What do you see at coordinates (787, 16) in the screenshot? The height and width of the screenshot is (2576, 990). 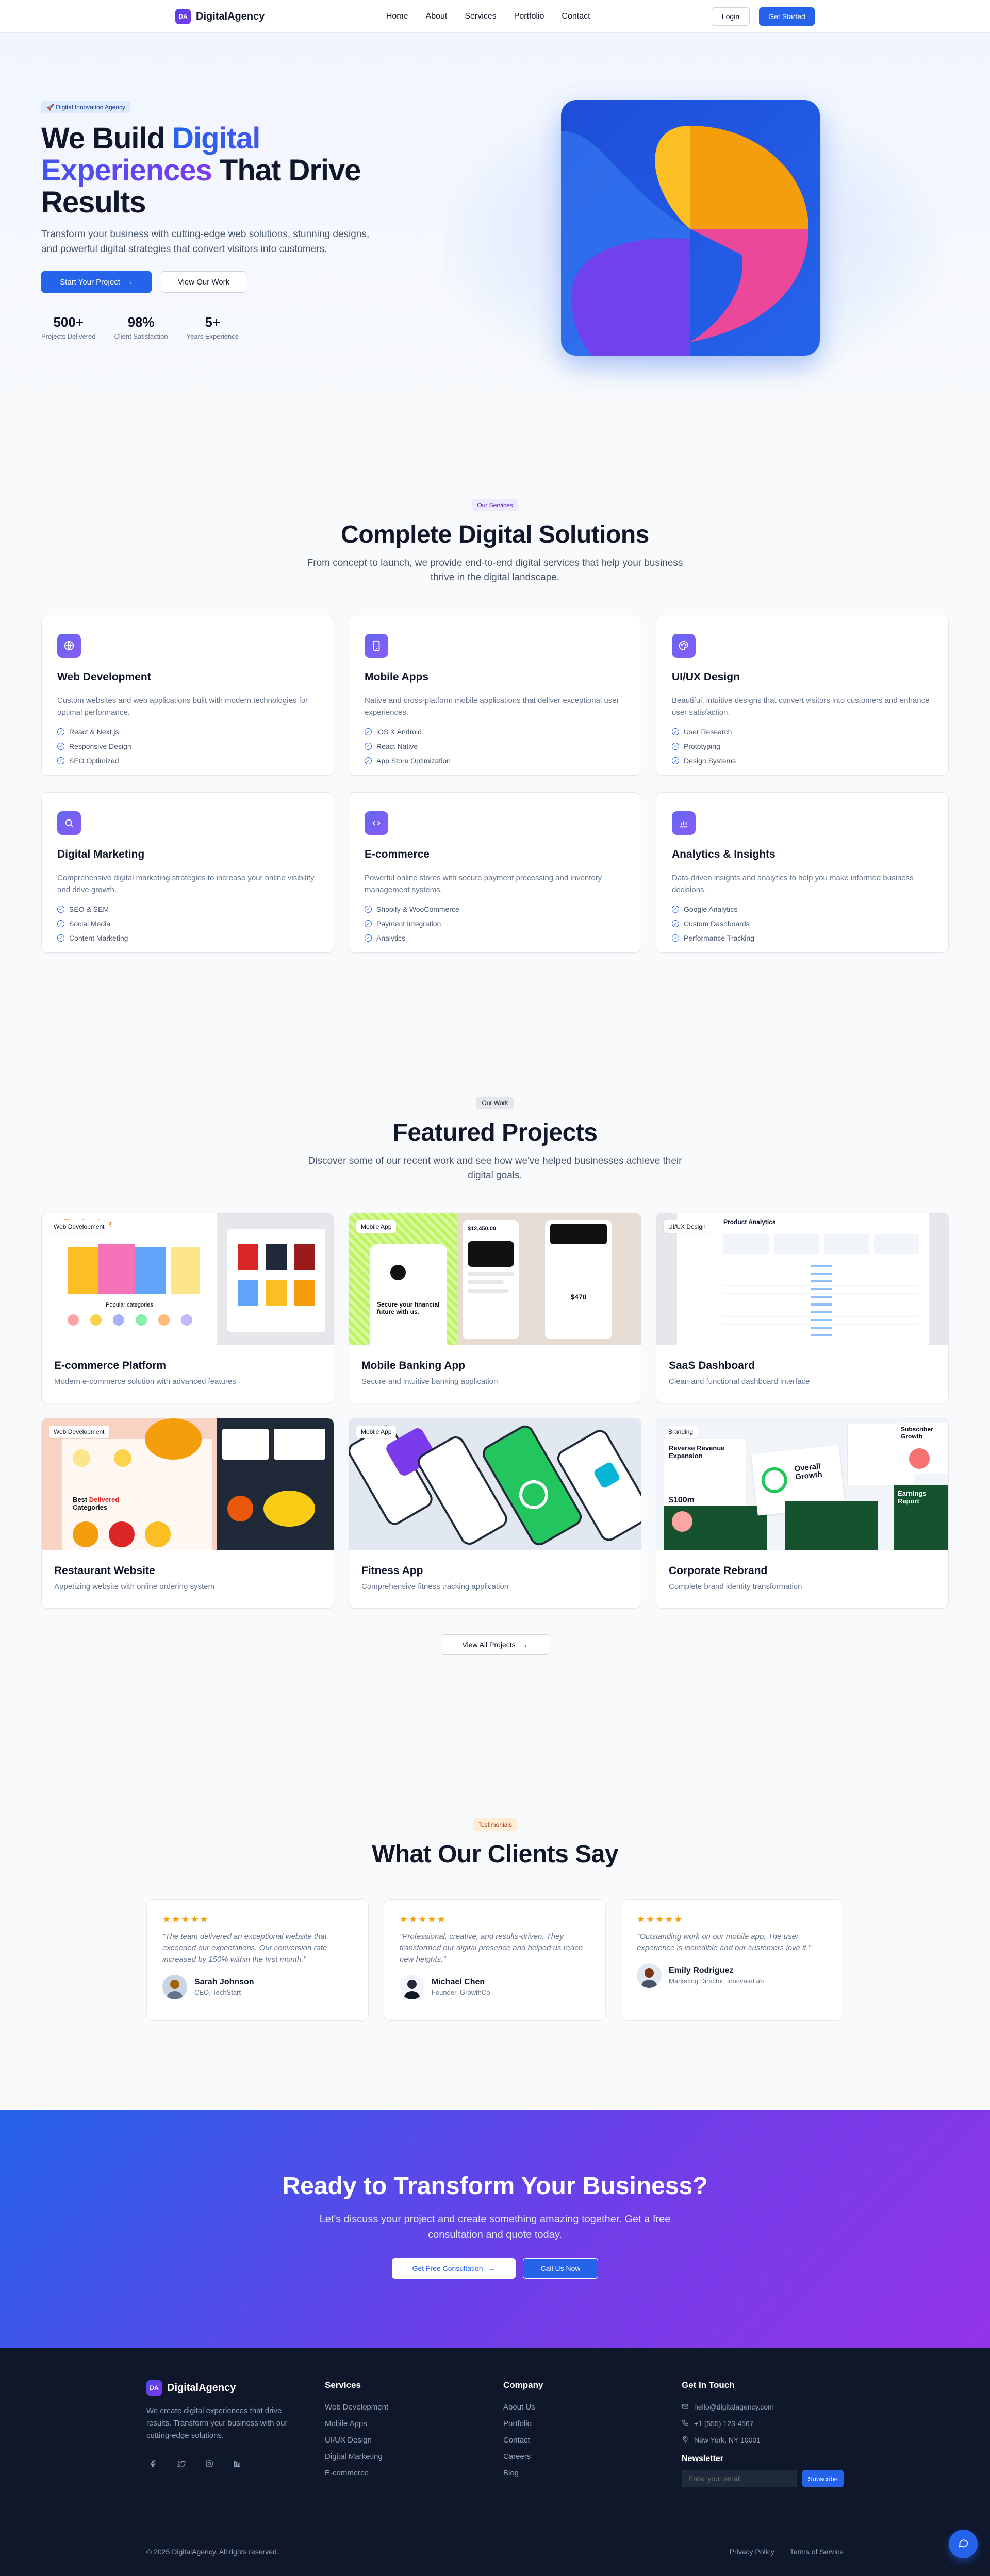 I see `get-started-button: Get Started` at bounding box center [787, 16].